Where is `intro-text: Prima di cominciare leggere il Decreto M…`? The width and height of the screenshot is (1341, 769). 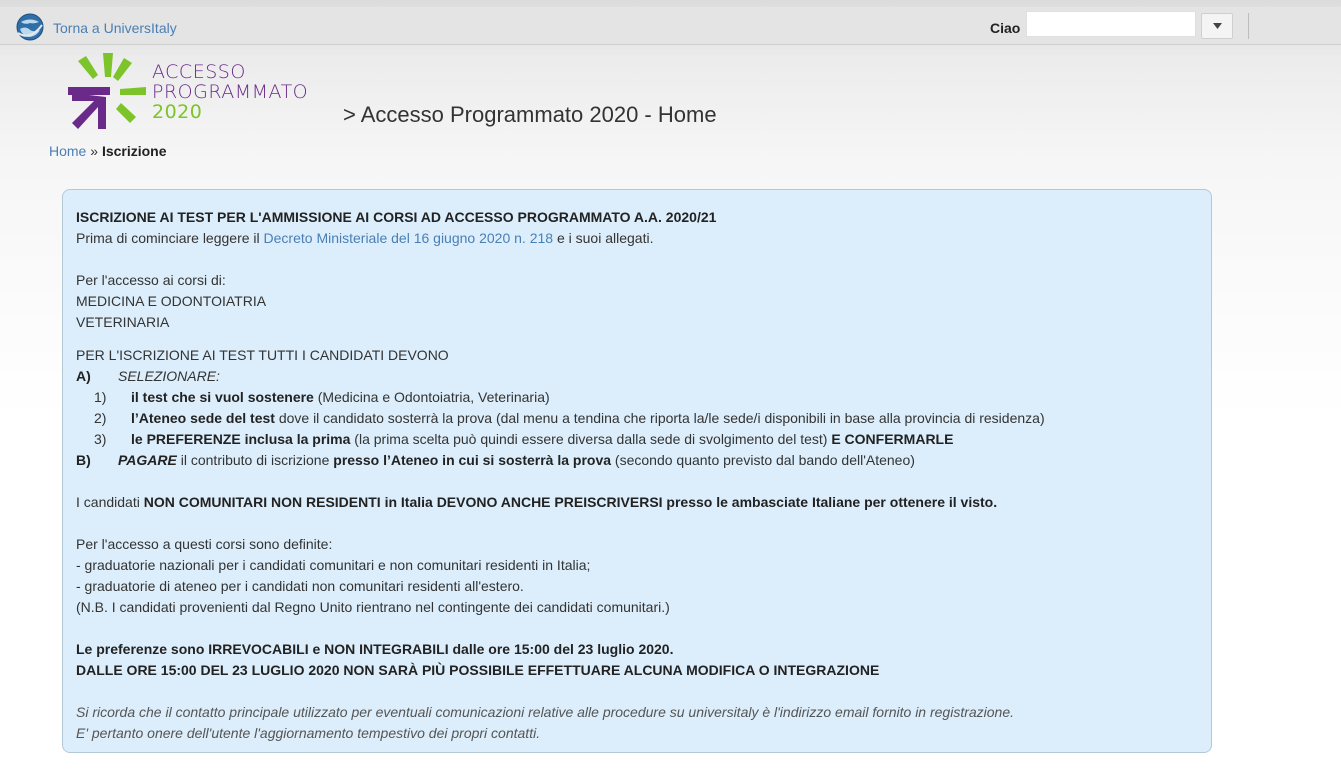 intro-text: Prima di cominciare leggere il Decreto M… is located at coordinates (365, 238).